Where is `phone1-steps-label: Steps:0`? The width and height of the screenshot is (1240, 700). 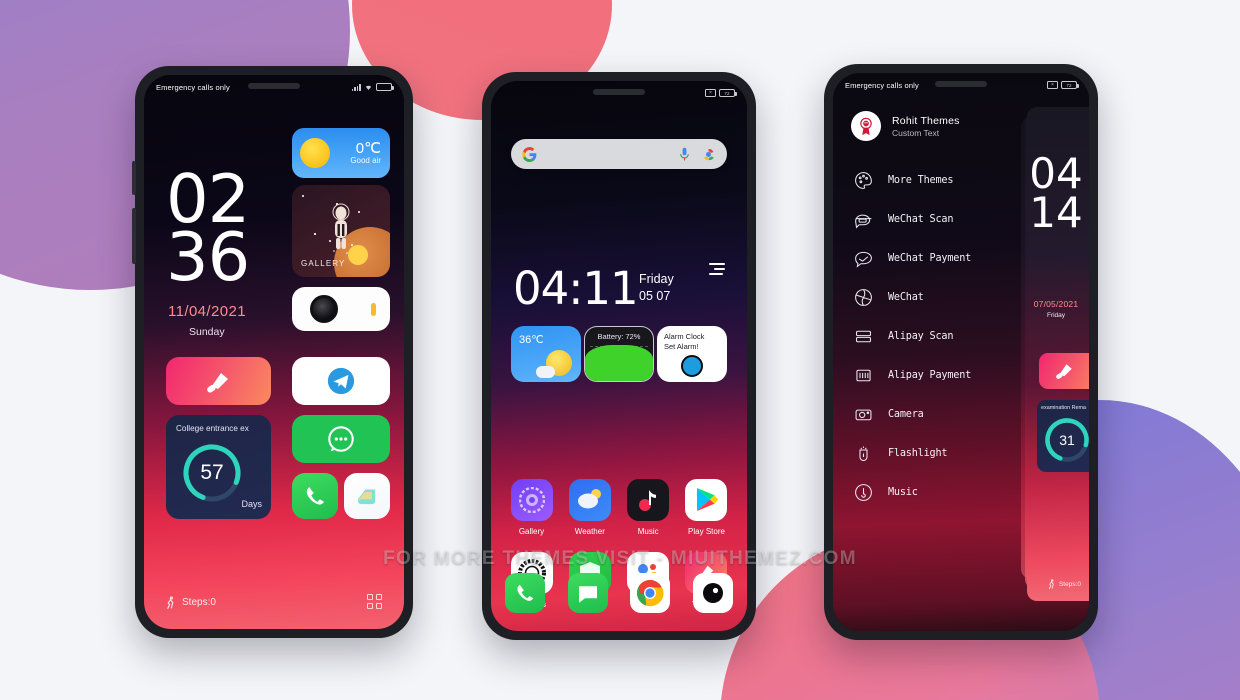
phone1-steps-label: Steps:0 is located at coordinates (199, 602).